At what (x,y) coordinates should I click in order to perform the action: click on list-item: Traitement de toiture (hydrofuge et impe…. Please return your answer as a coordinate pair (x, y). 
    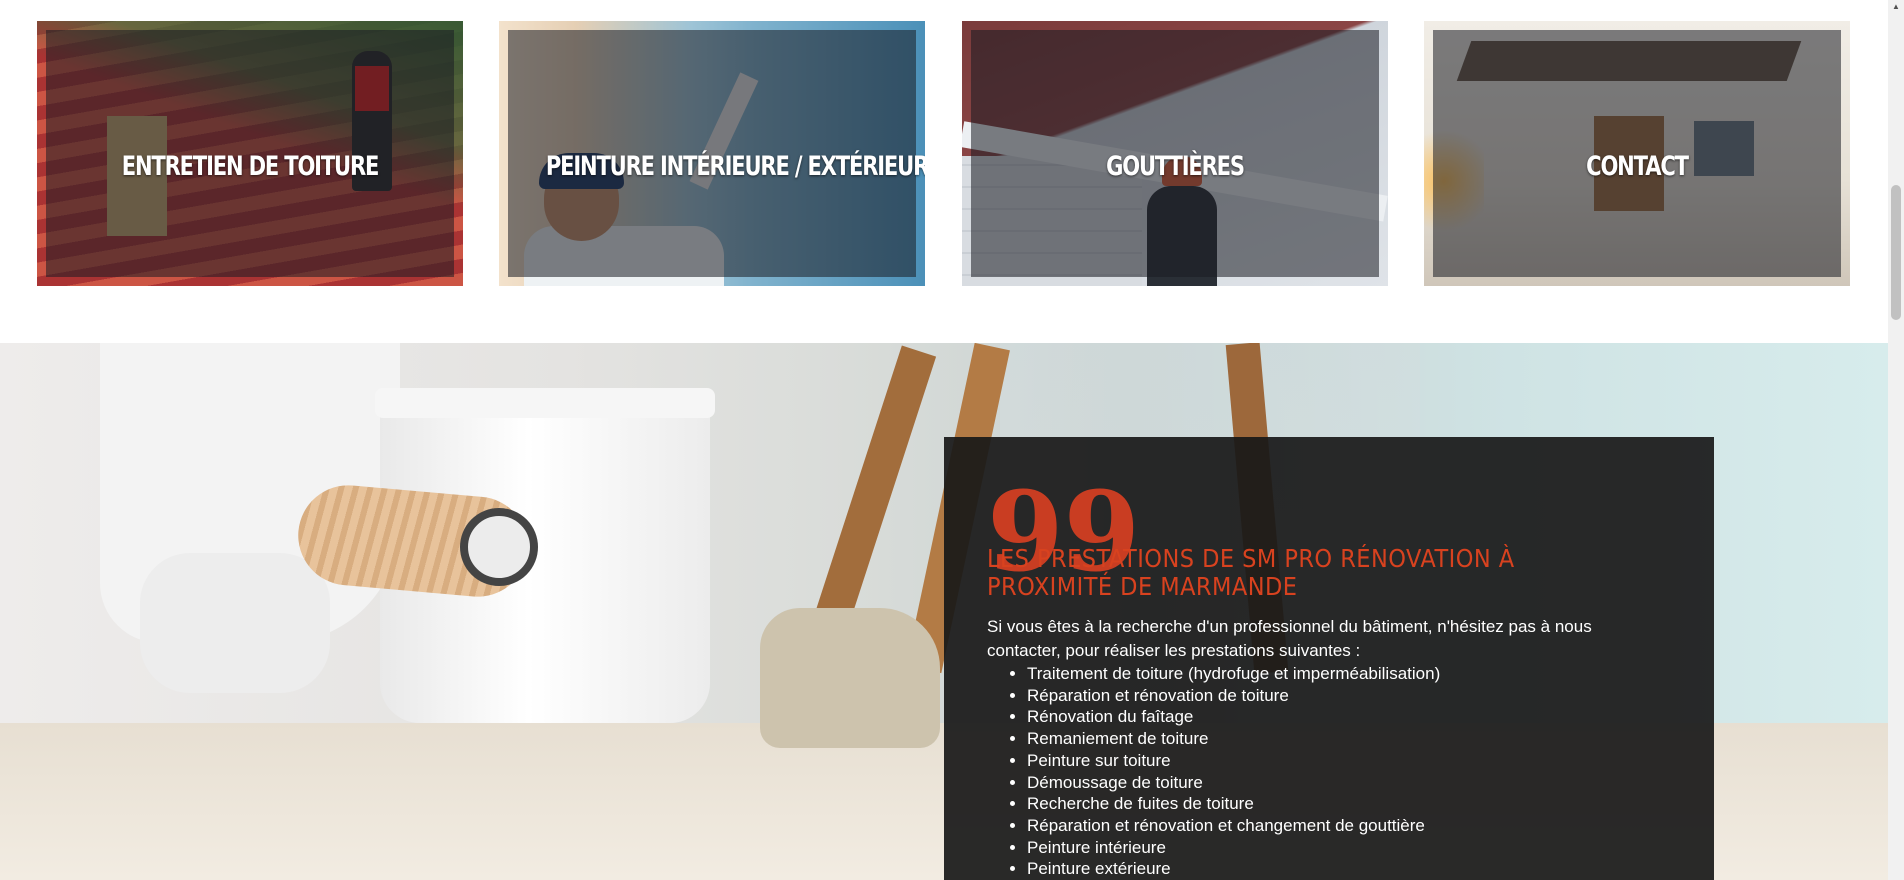
    Looking at the image, I should click on (1367, 674).